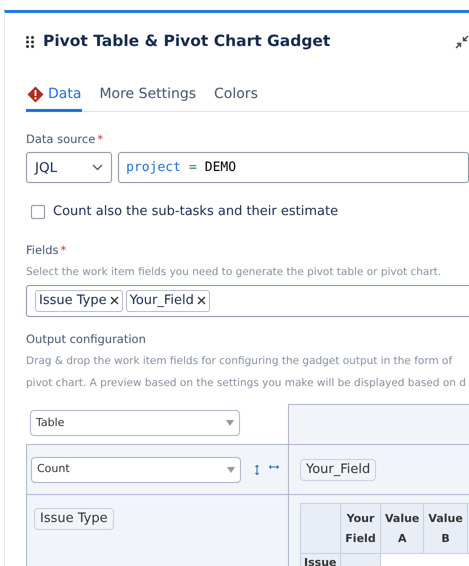  I want to click on tab: More Settings, so click(148, 96).